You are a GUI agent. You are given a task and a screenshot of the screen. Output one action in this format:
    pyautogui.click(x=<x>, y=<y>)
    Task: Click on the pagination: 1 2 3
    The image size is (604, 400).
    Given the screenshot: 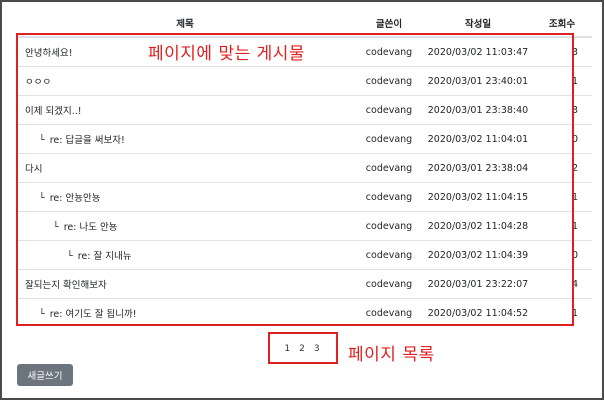 What is the action you would take?
    pyautogui.click(x=302, y=349)
    